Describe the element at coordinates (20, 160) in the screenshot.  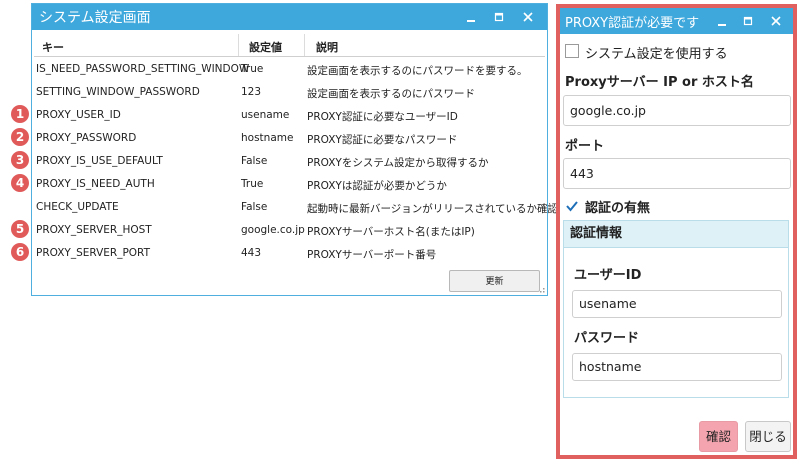
I see `number-badge: 3` at that location.